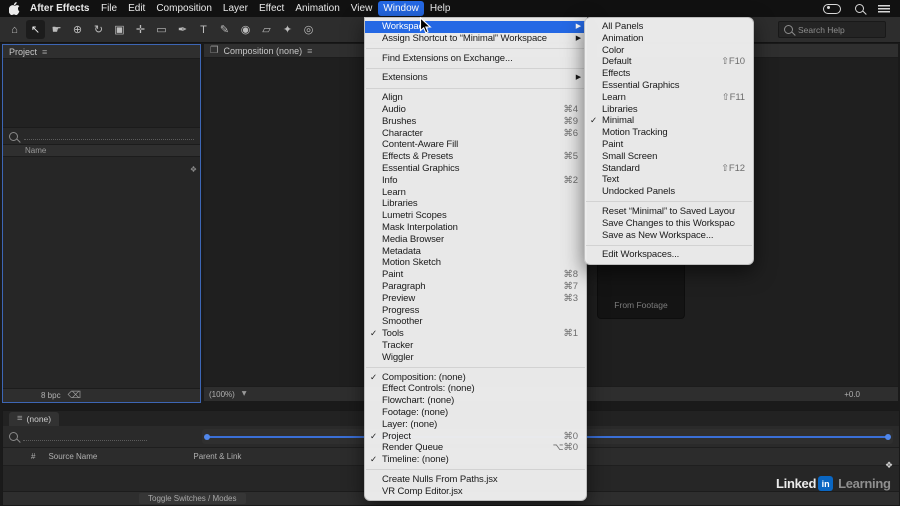  What do you see at coordinates (98, 29) in the screenshot?
I see `orbit-camera-tool: ↻` at bounding box center [98, 29].